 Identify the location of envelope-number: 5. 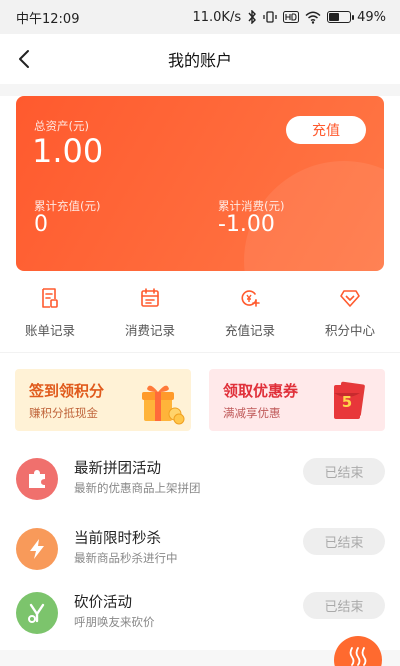
(347, 402).